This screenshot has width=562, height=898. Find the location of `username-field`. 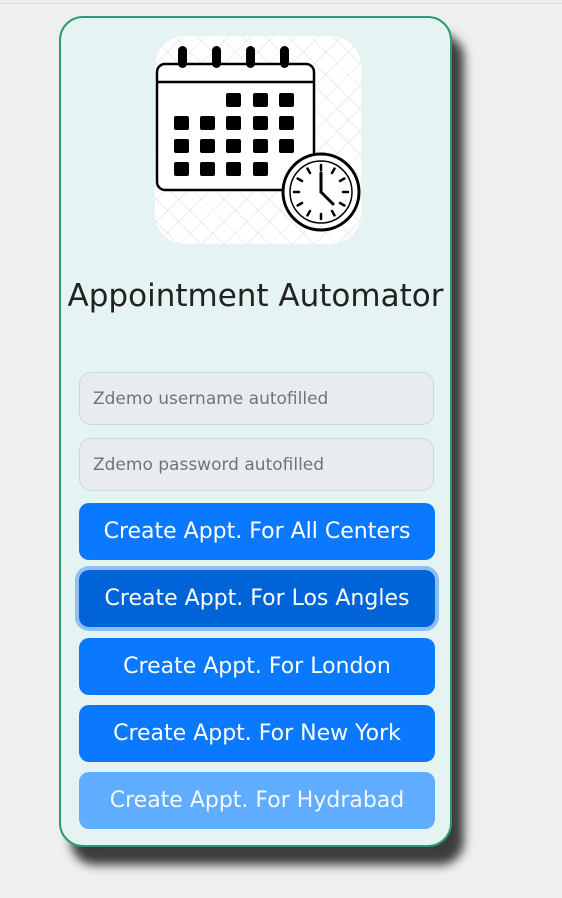

username-field is located at coordinates (256, 398).